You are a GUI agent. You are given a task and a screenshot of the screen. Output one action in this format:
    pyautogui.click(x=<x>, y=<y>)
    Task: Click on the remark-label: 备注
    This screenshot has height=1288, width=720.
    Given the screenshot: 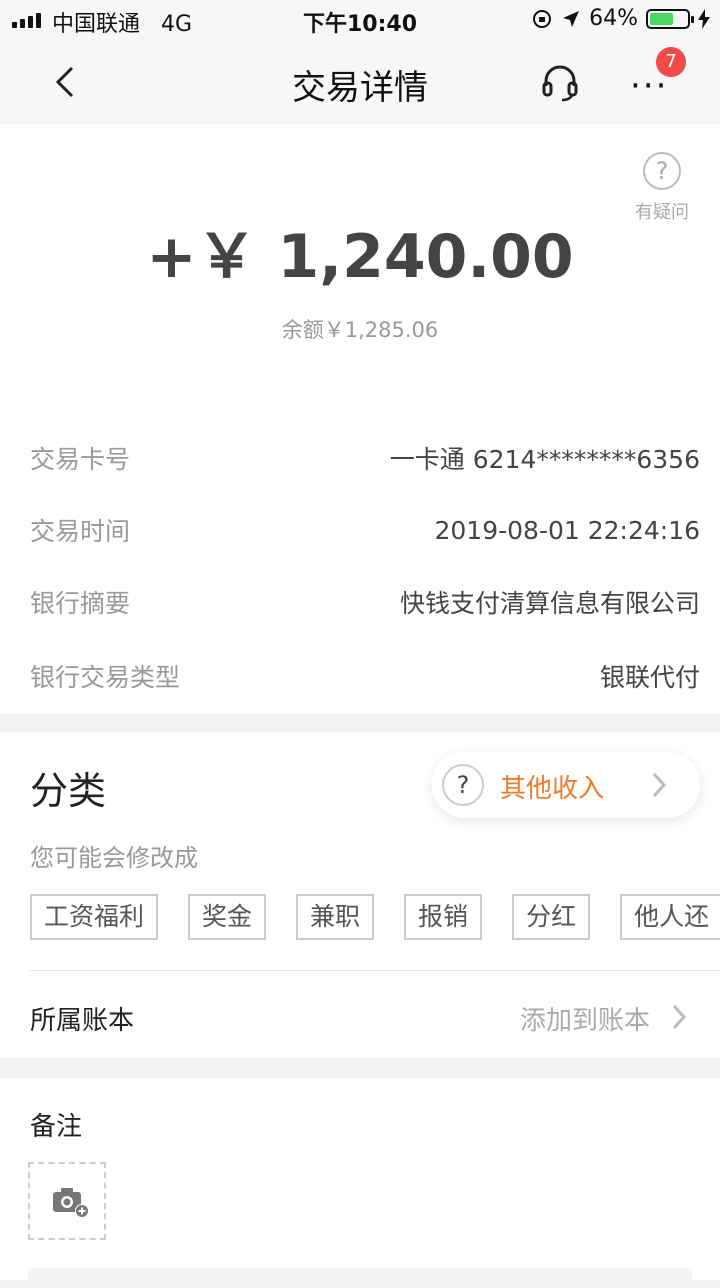 What is the action you would take?
    pyautogui.click(x=56, y=1127)
    